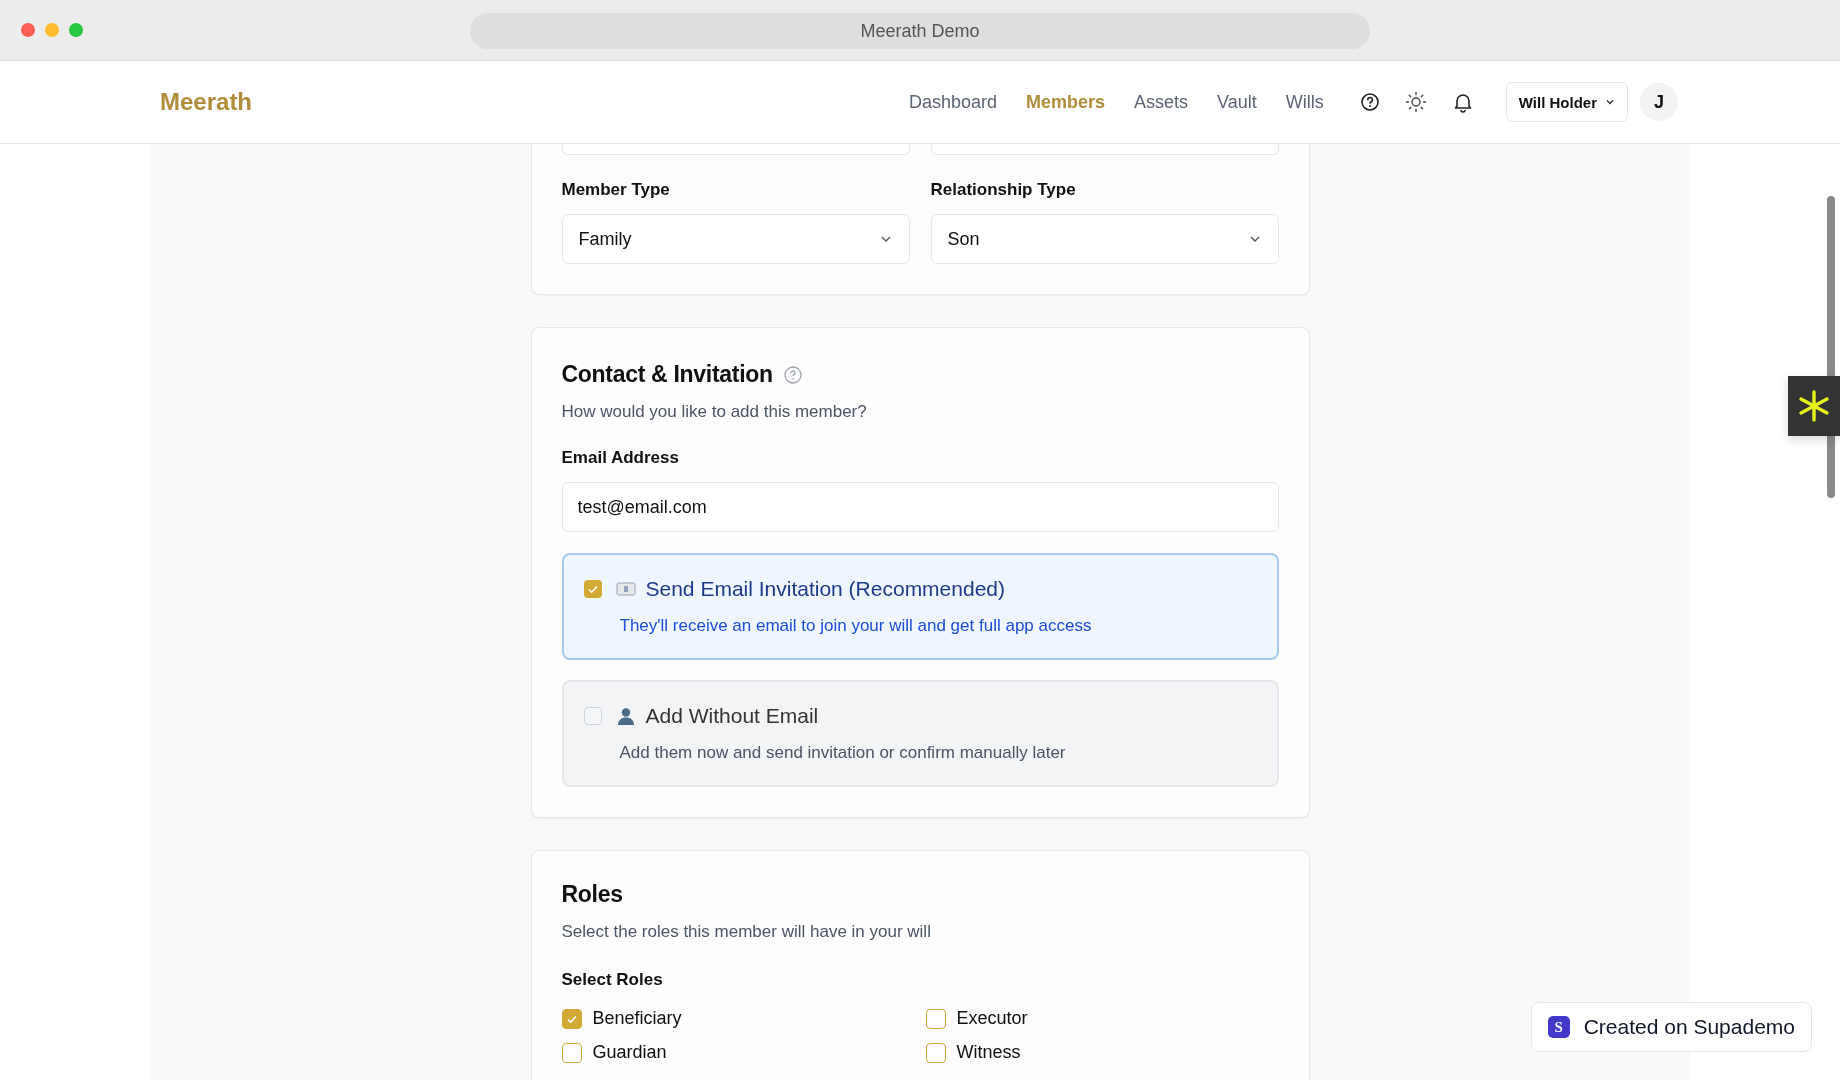 The width and height of the screenshot is (1840, 1080). What do you see at coordinates (988, 1052) in the screenshot?
I see `role-label: Witness` at bounding box center [988, 1052].